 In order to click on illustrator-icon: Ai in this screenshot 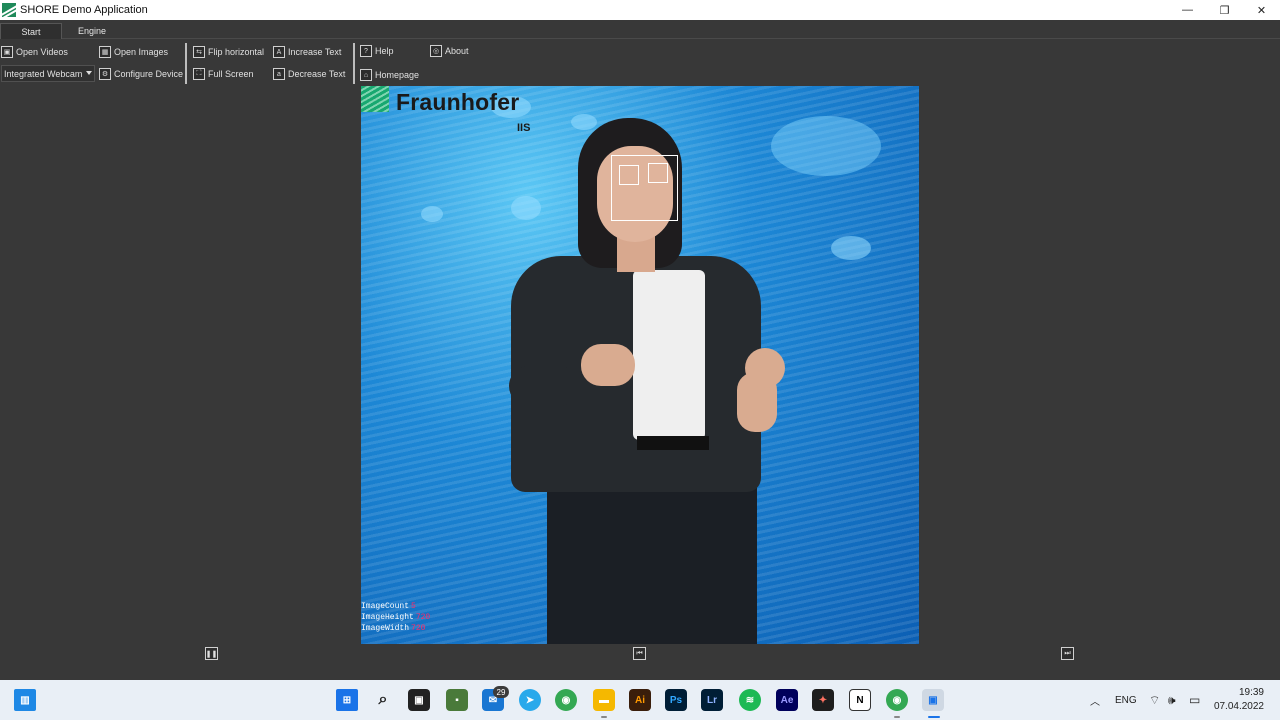, I will do `click(640, 700)`.